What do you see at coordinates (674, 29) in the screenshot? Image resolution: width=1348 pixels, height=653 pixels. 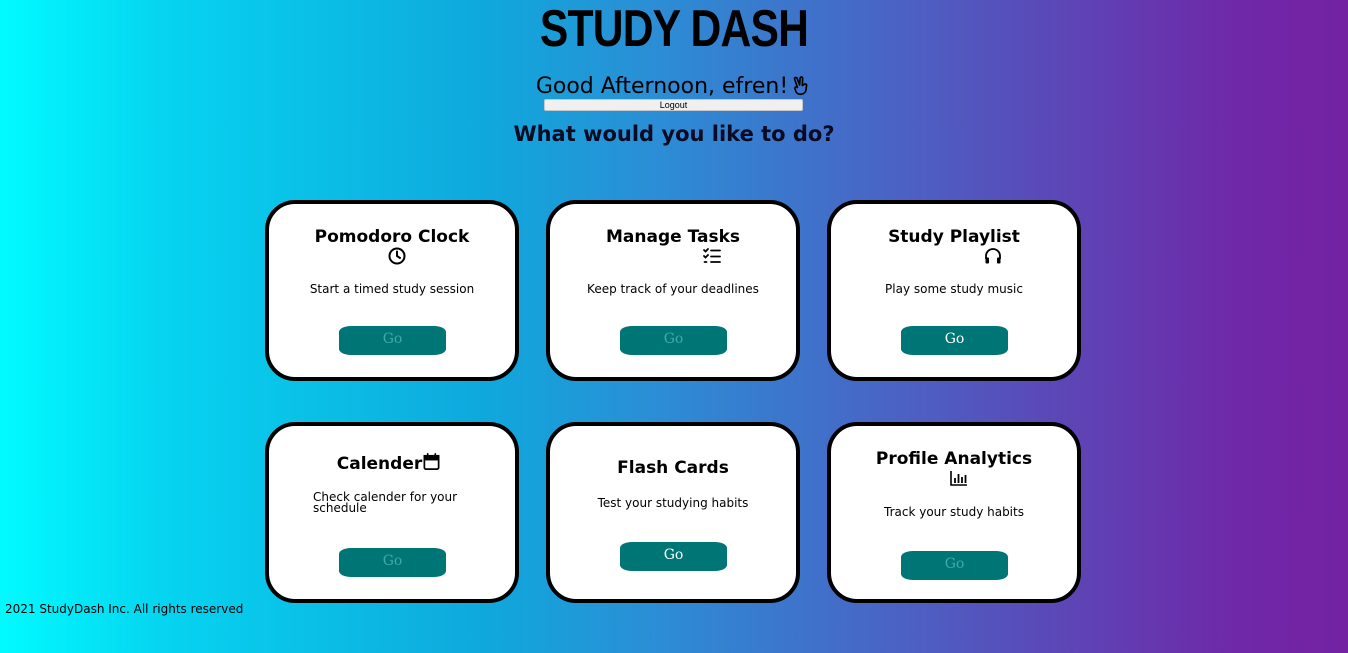 I see `app-title: STUDY DASH` at bounding box center [674, 29].